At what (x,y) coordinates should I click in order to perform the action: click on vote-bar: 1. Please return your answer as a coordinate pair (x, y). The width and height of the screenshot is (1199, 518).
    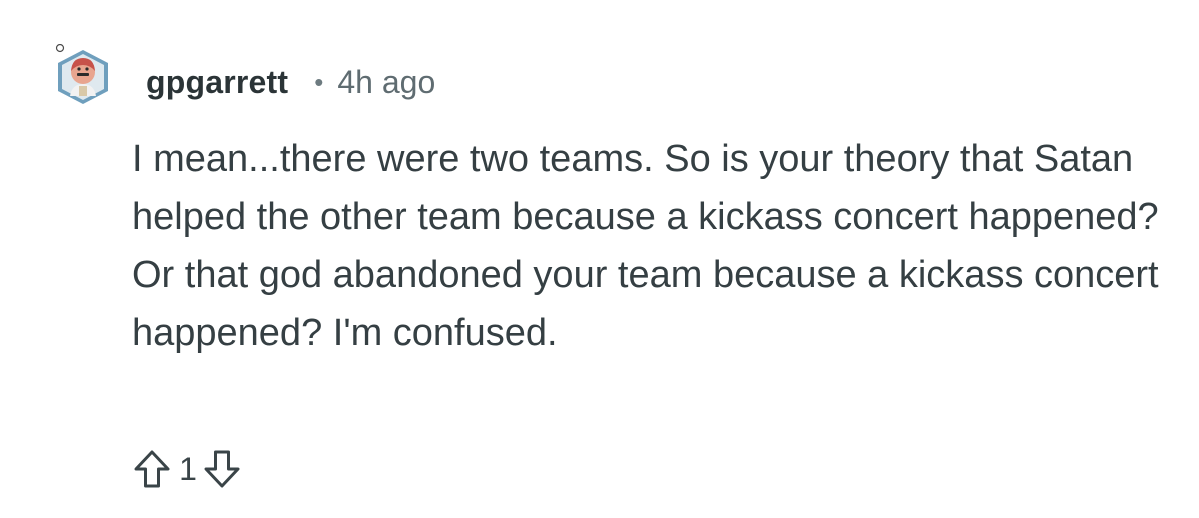
    Looking at the image, I should click on (187, 469).